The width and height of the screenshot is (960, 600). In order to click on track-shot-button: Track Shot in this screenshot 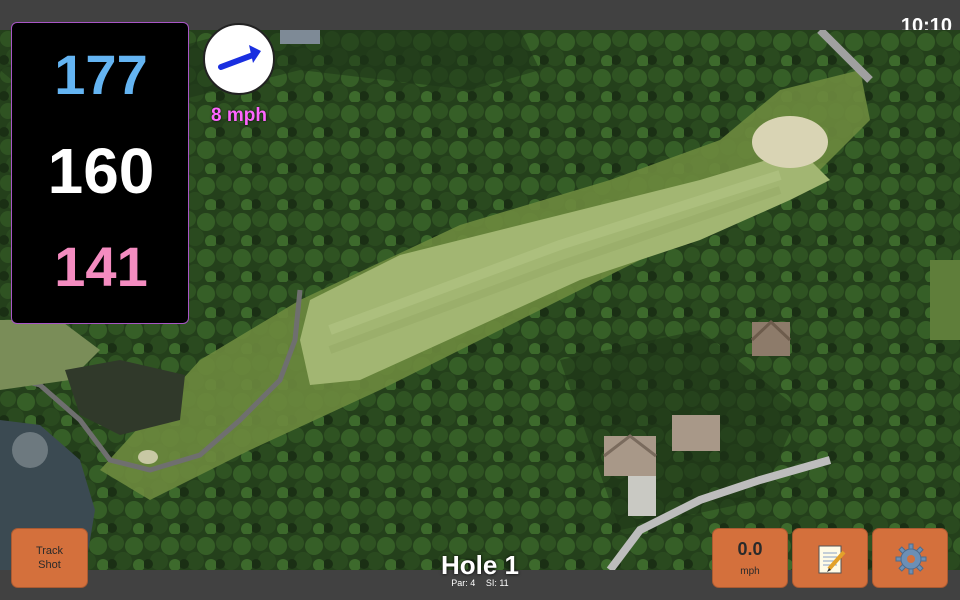, I will do `click(49, 558)`.